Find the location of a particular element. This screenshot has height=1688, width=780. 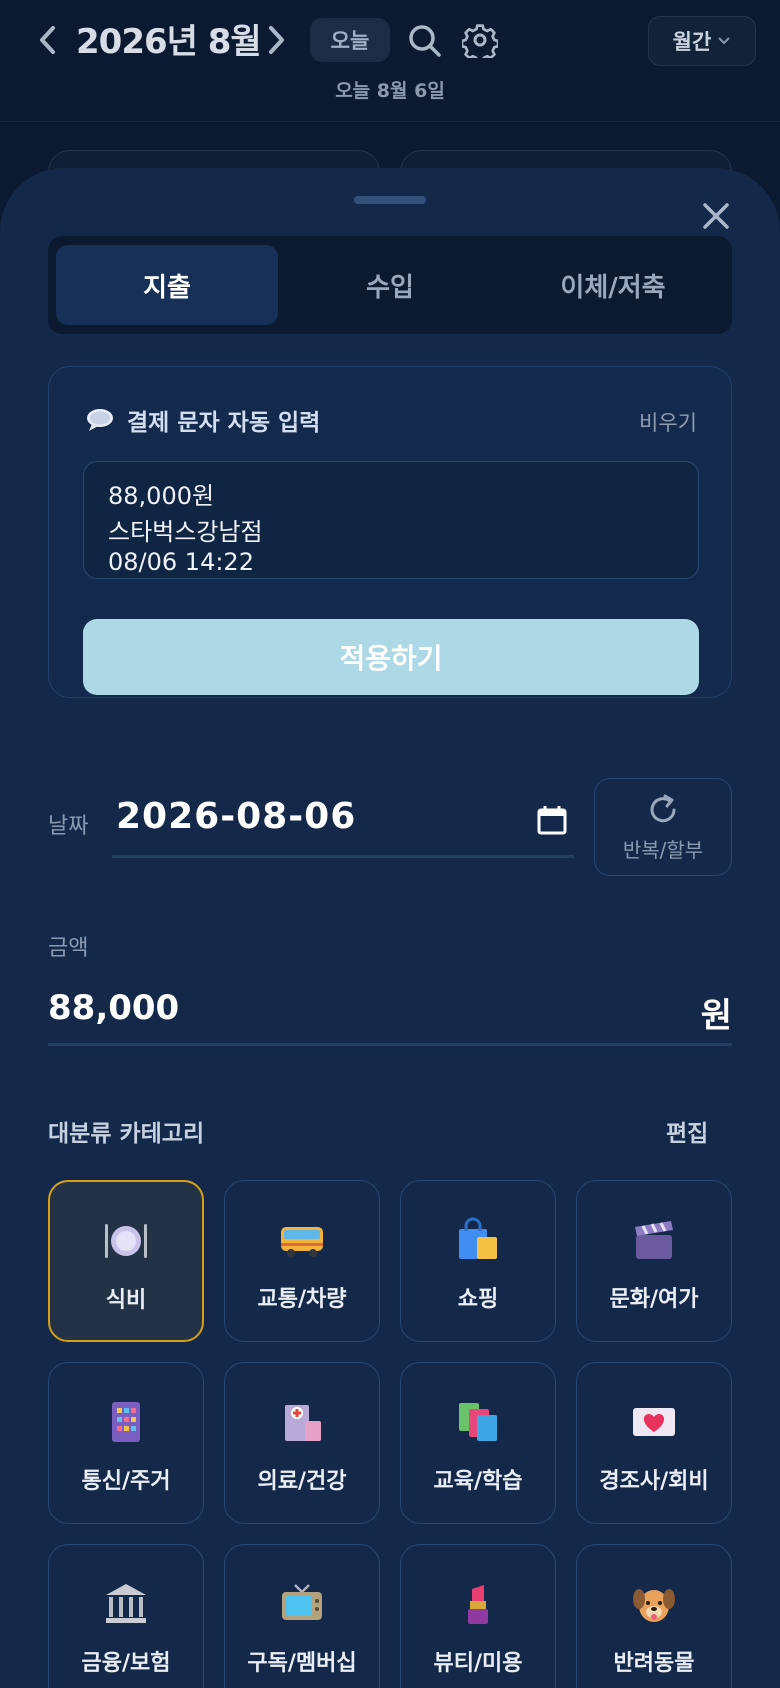

tab-expense: 지출 is located at coordinates (167, 285).